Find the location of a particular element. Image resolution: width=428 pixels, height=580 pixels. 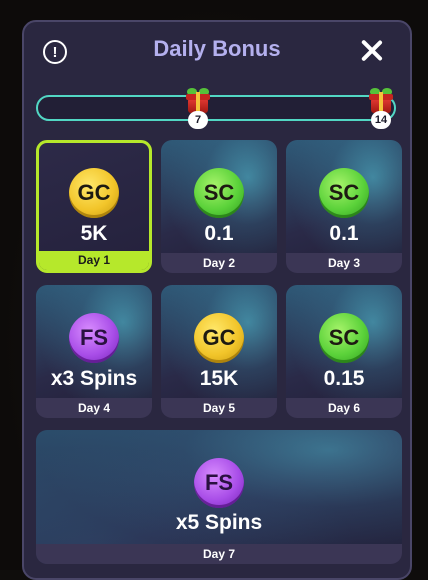

milestone-label: 7 is located at coordinates (198, 120).